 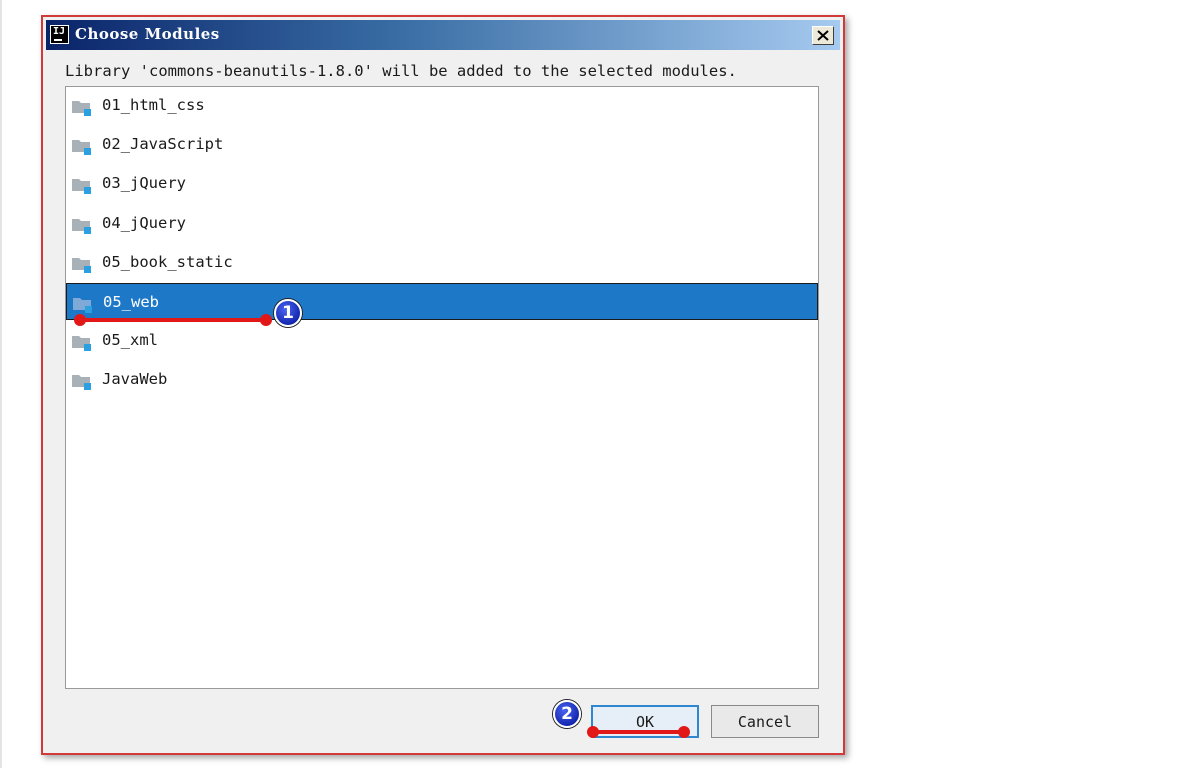 What do you see at coordinates (144, 222) in the screenshot?
I see `module-label: 04_jQuery` at bounding box center [144, 222].